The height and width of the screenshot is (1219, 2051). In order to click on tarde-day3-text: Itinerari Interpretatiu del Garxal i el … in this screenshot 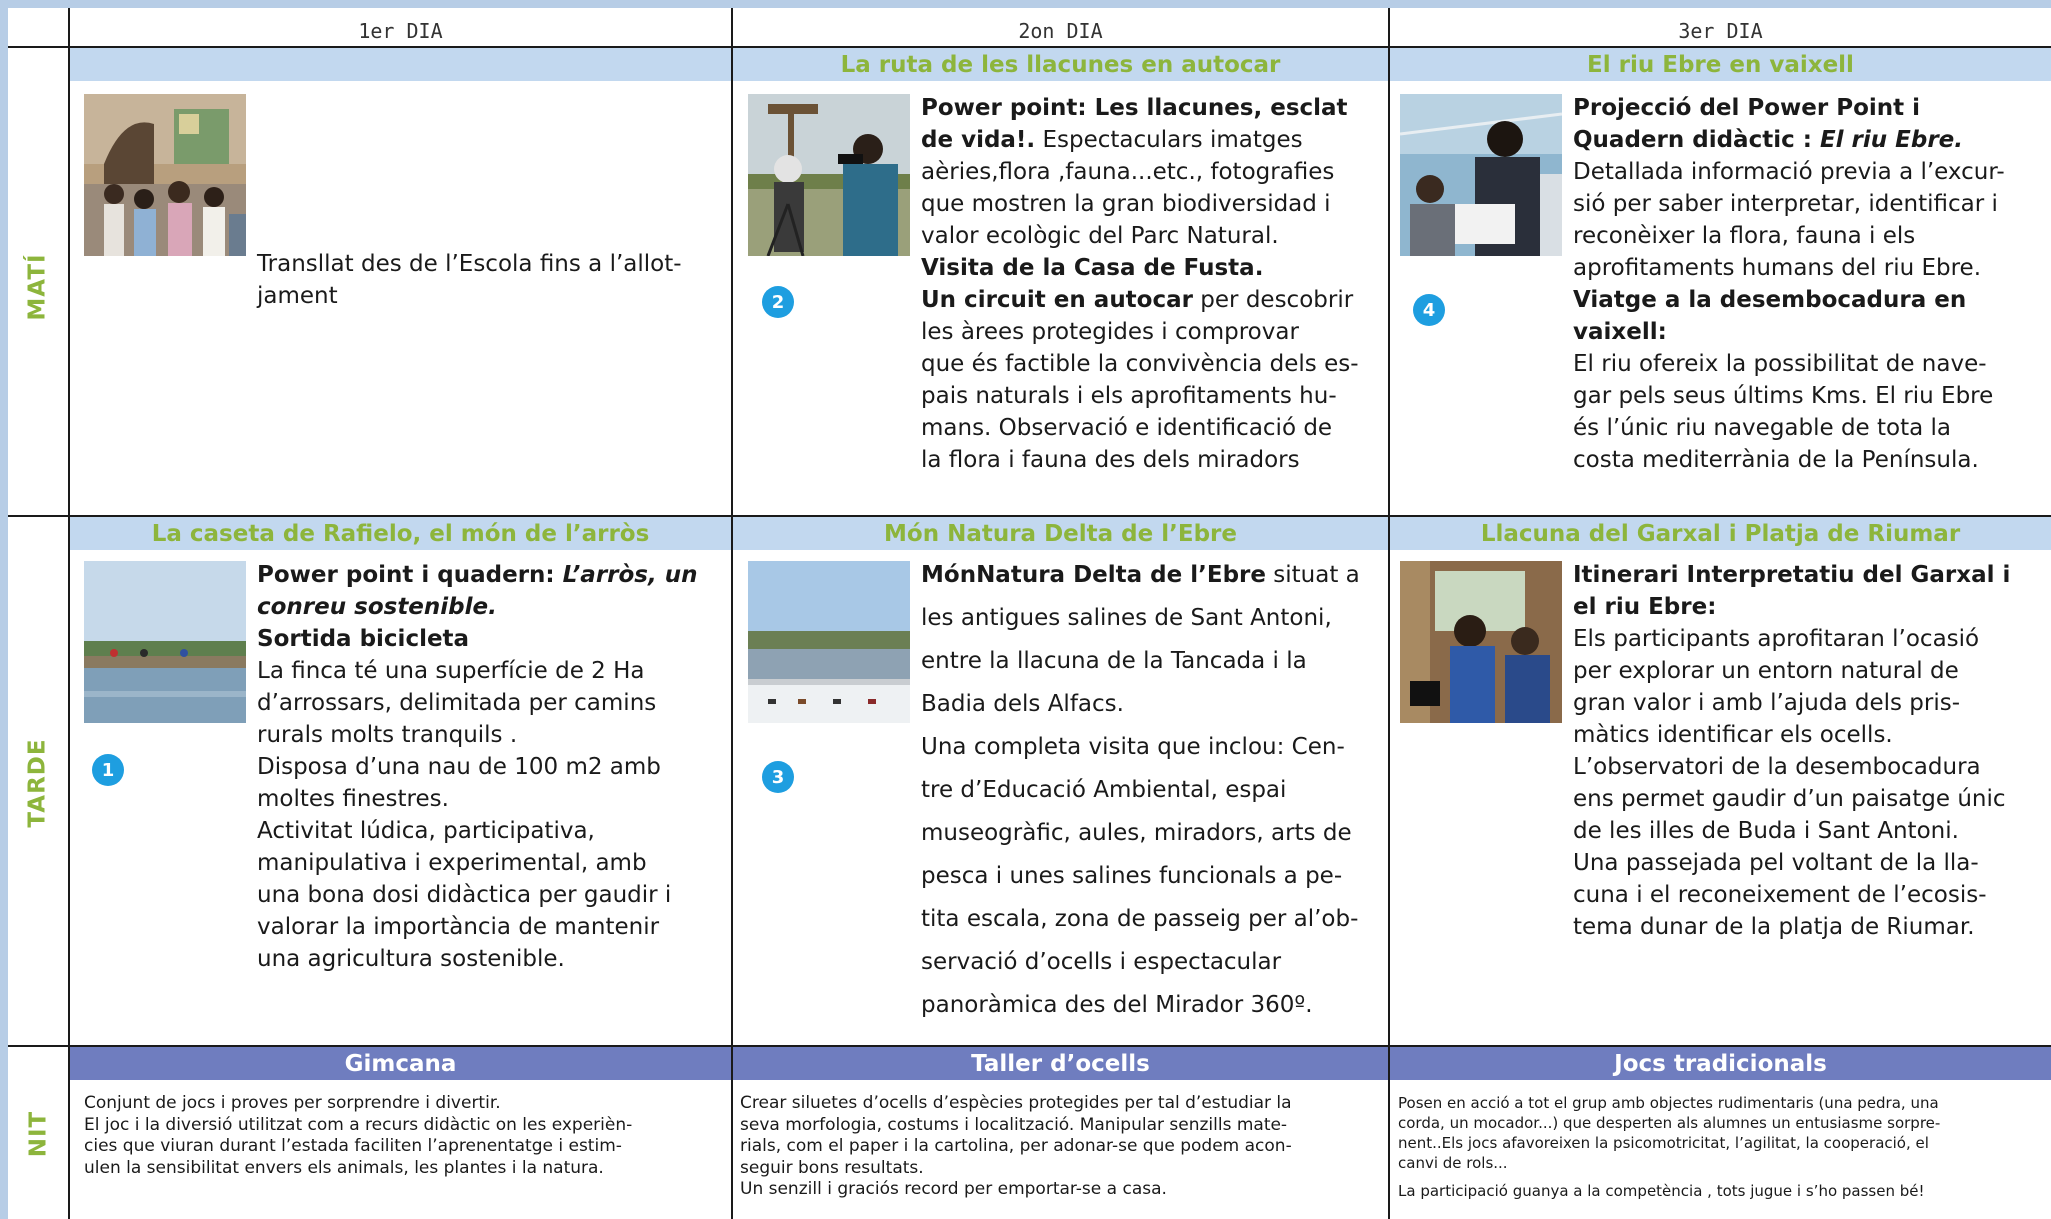, I will do `click(1792, 751)`.